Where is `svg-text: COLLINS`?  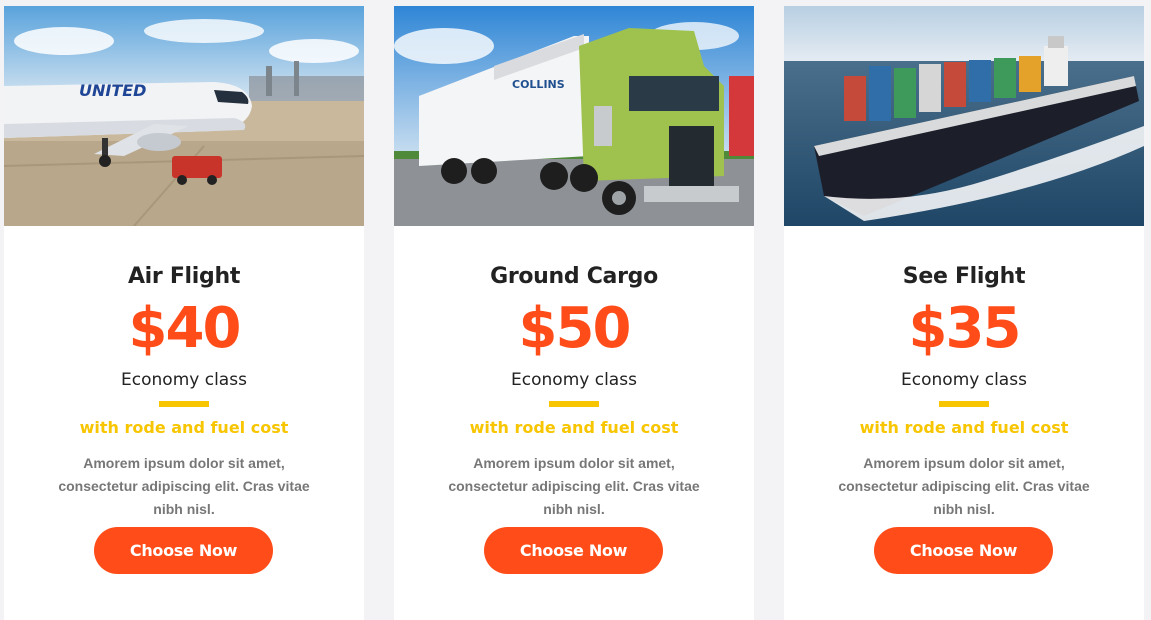
svg-text: COLLINS is located at coordinates (538, 84).